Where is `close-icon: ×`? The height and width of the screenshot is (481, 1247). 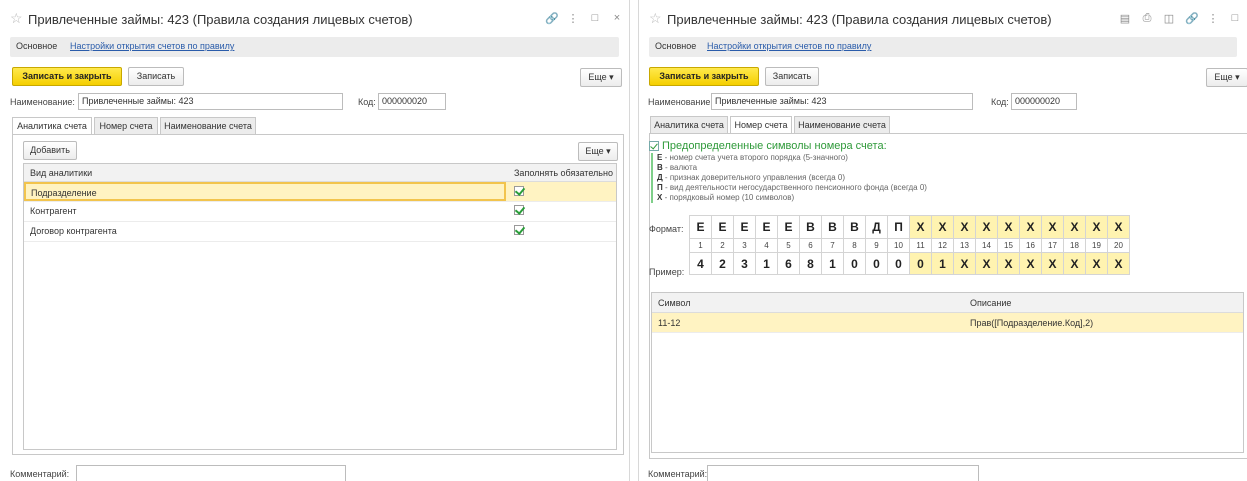
close-icon: × is located at coordinates (617, 18).